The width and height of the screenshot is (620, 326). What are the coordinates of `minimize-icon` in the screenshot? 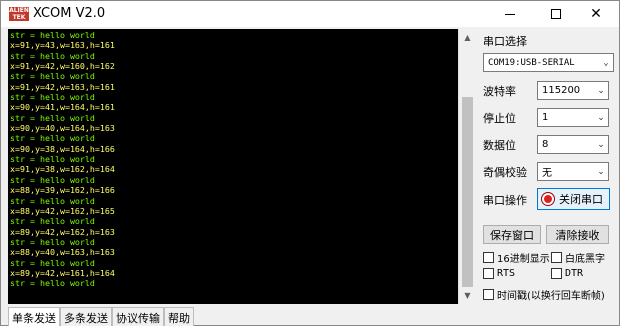 It's located at (510, 14).